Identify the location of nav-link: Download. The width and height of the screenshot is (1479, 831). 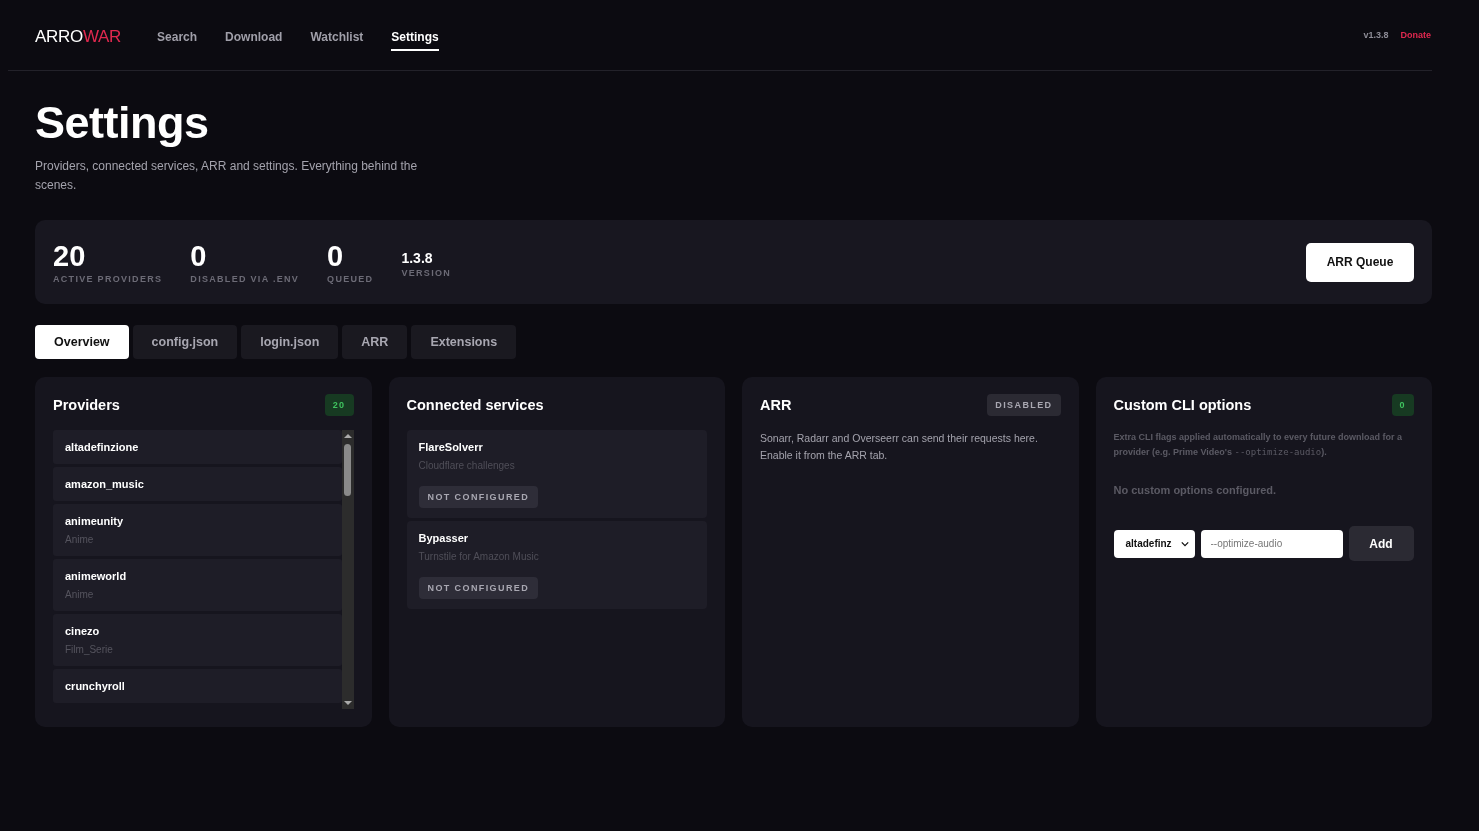
(254, 37).